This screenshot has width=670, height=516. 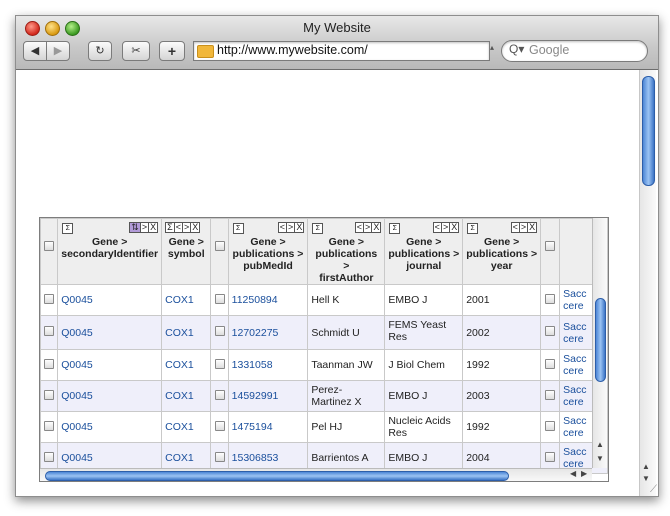 What do you see at coordinates (600, 340) in the screenshot?
I see `table-vertical-scroll-thumb` at bounding box center [600, 340].